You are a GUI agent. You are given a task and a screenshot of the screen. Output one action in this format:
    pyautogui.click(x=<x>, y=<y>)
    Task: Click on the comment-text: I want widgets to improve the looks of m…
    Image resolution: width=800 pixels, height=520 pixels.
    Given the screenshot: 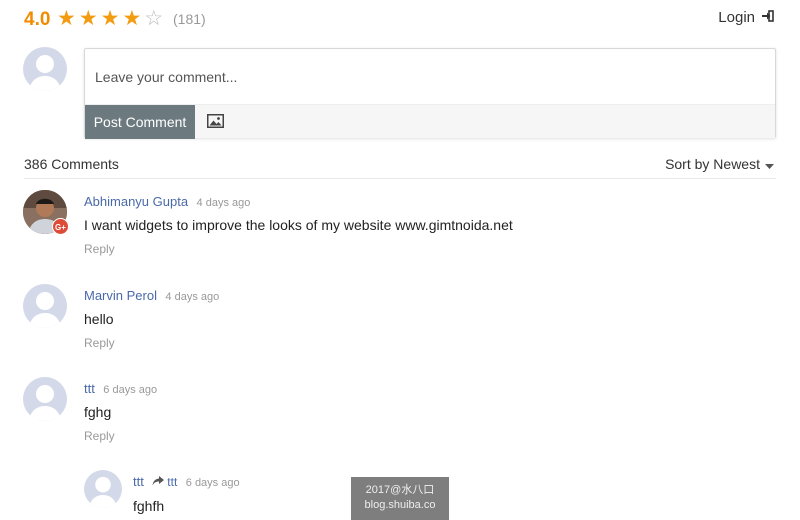 What is the action you would take?
    pyautogui.click(x=298, y=225)
    